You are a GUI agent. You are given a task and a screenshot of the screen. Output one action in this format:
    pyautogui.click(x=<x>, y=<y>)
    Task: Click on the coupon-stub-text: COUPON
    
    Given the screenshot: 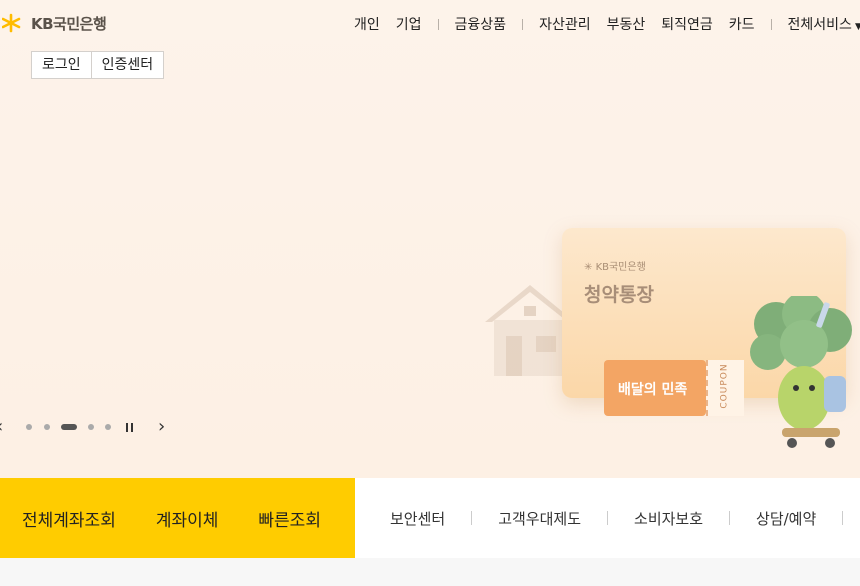 What is the action you would take?
    pyautogui.click(x=724, y=386)
    